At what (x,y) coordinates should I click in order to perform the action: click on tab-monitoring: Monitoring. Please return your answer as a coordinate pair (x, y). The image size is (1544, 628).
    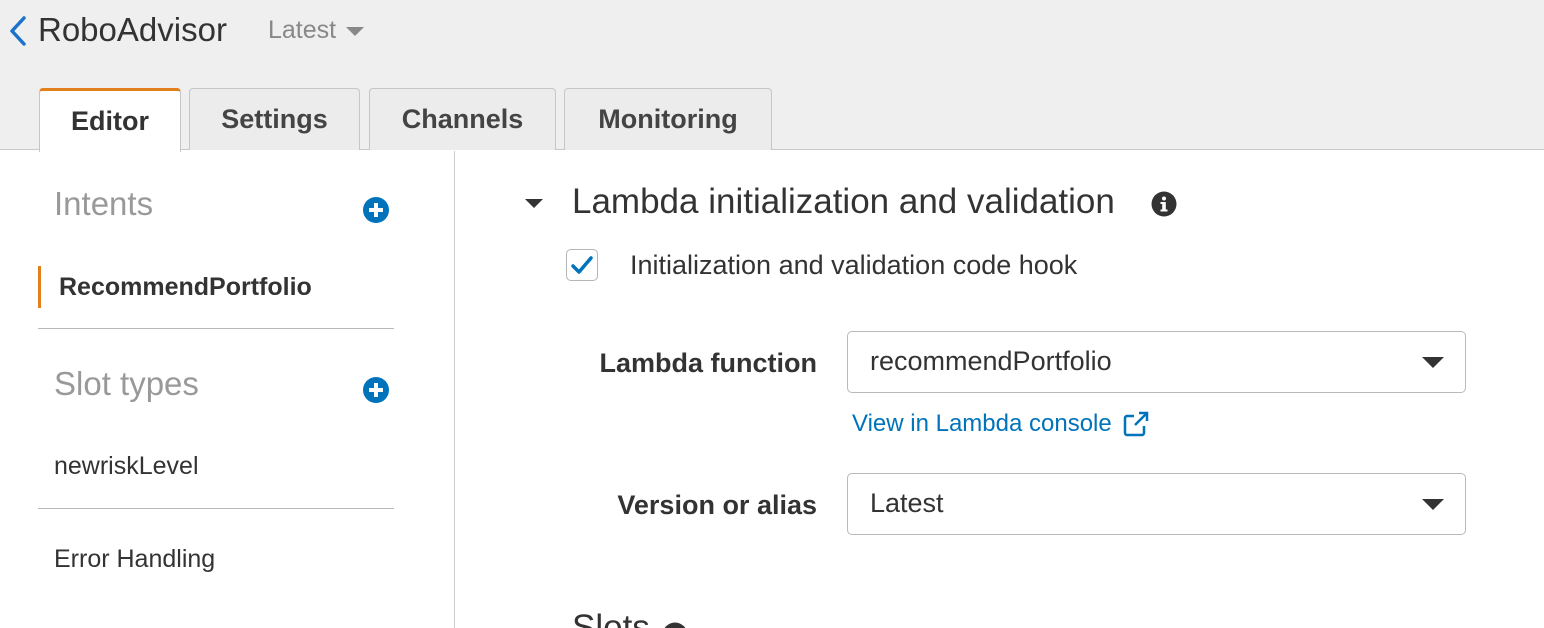
    Looking at the image, I should click on (668, 119).